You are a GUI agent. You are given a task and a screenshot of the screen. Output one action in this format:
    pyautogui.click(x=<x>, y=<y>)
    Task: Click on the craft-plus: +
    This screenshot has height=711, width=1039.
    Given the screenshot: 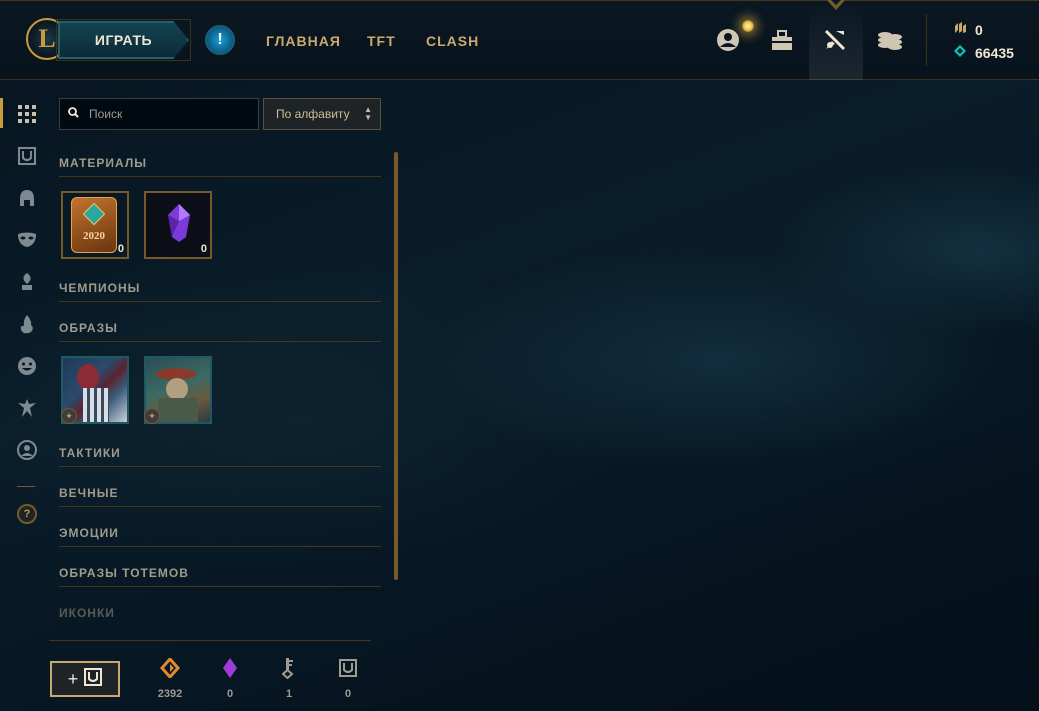 What is the action you would take?
    pyautogui.click(x=73, y=678)
    